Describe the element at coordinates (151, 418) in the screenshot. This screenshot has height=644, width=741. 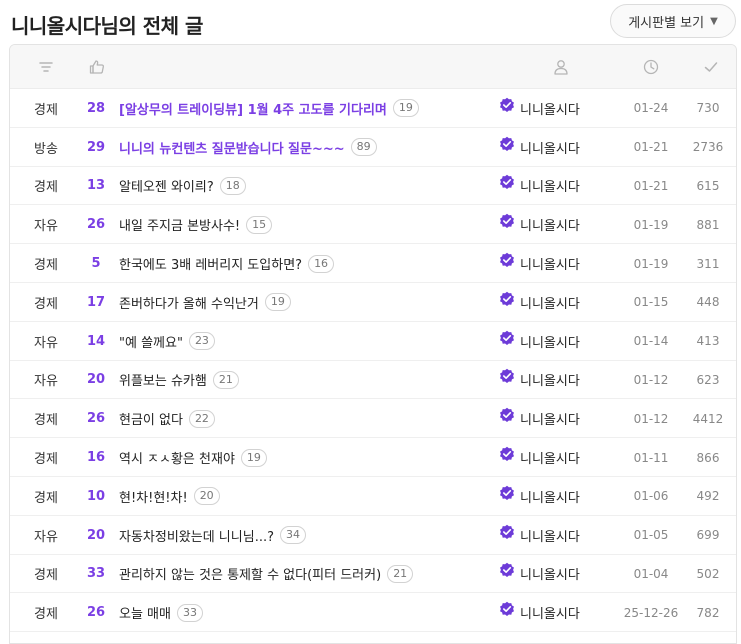
I see `post-title: 현금이 없다` at that location.